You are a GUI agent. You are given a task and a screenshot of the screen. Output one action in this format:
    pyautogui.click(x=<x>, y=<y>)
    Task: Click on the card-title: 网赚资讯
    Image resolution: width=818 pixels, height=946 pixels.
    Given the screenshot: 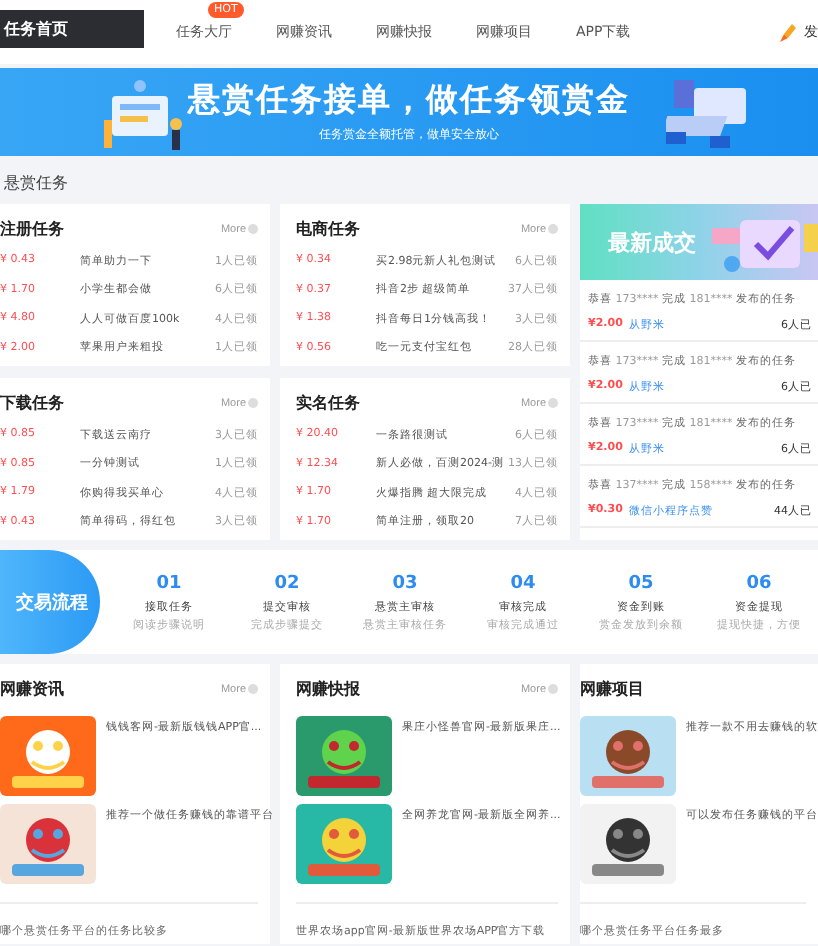 What is the action you would take?
    pyautogui.click(x=32, y=689)
    